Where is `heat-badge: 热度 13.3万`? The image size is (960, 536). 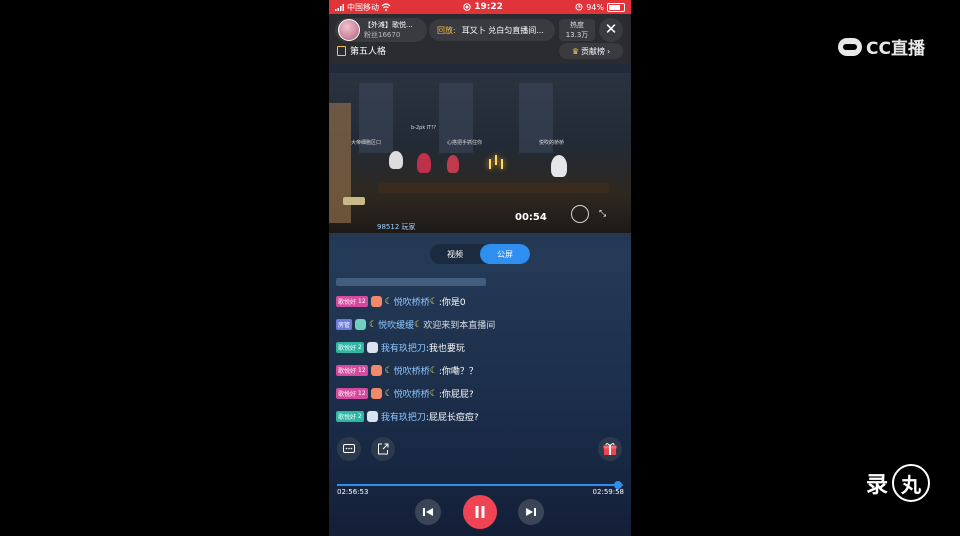
heat-badge: 热度 13.3万 is located at coordinates (577, 30).